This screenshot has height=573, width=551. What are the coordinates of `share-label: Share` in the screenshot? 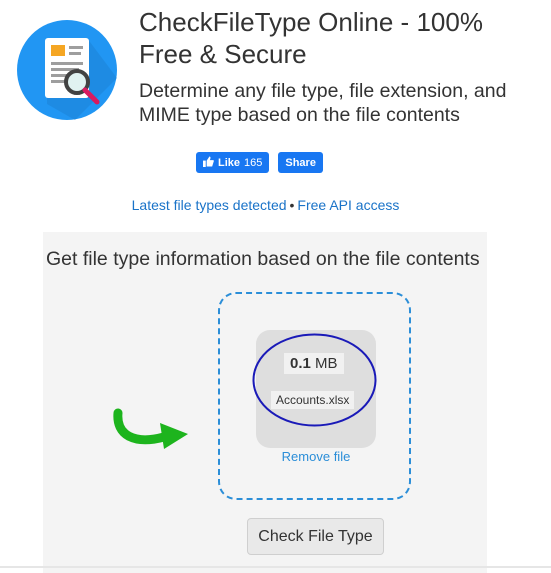 It's located at (300, 162).